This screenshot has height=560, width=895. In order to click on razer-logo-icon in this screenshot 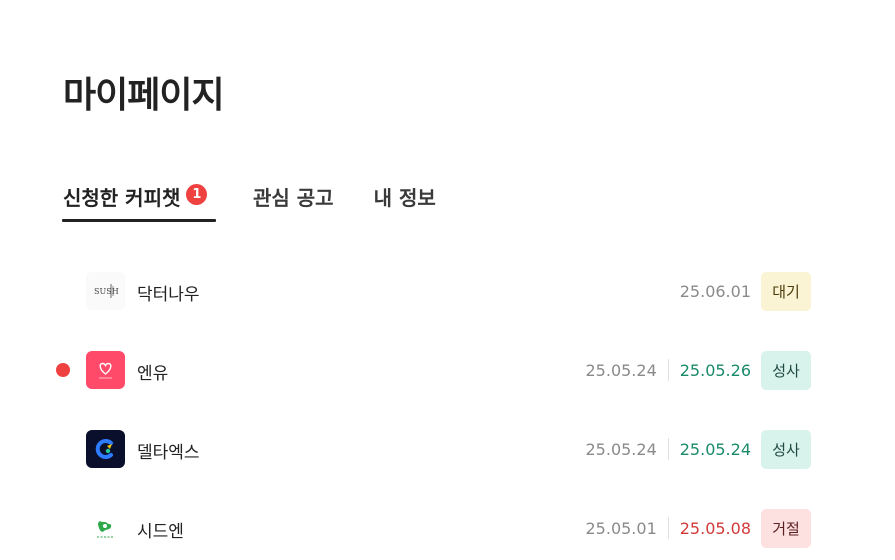, I will do `click(105, 528)`.